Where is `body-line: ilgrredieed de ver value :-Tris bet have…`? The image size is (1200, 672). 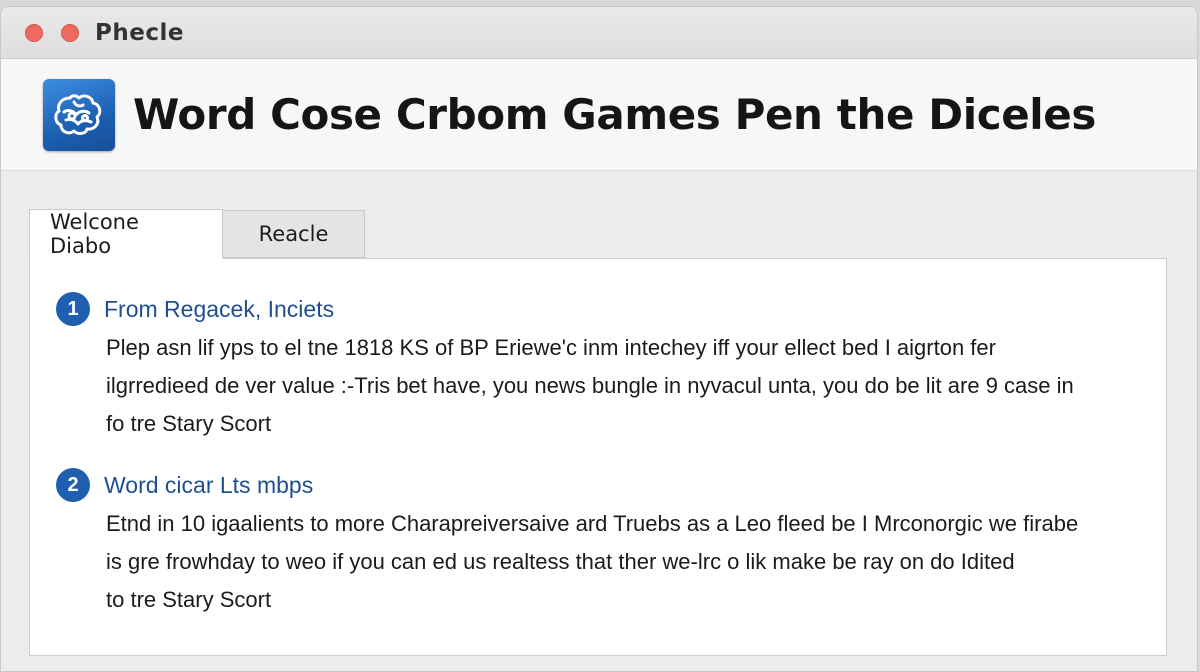
body-line: ilgrredieed de ver value :-Tris bet have… is located at coordinates (590, 385).